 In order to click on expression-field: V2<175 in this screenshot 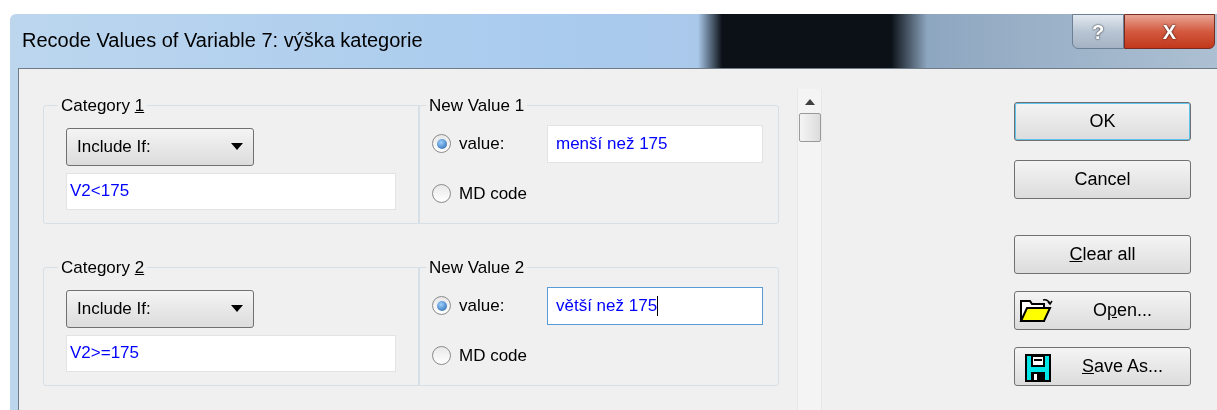, I will do `click(231, 191)`.